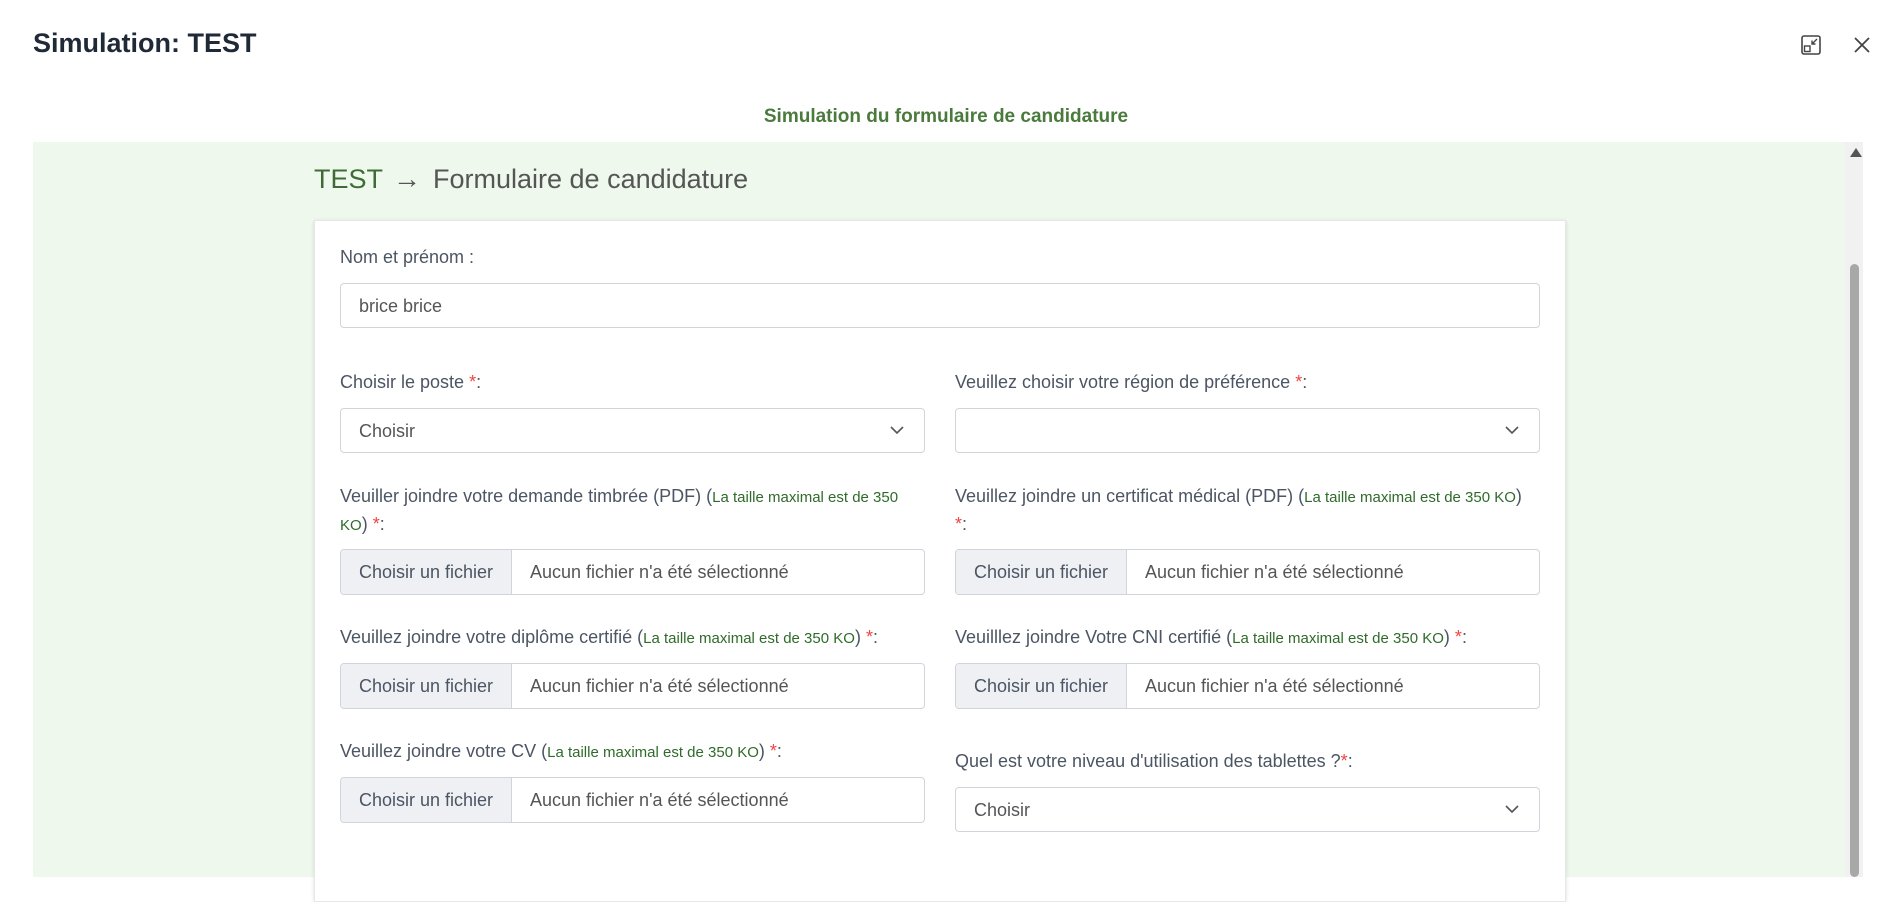 The image size is (1892, 902). I want to click on close-icon, so click(1862, 45).